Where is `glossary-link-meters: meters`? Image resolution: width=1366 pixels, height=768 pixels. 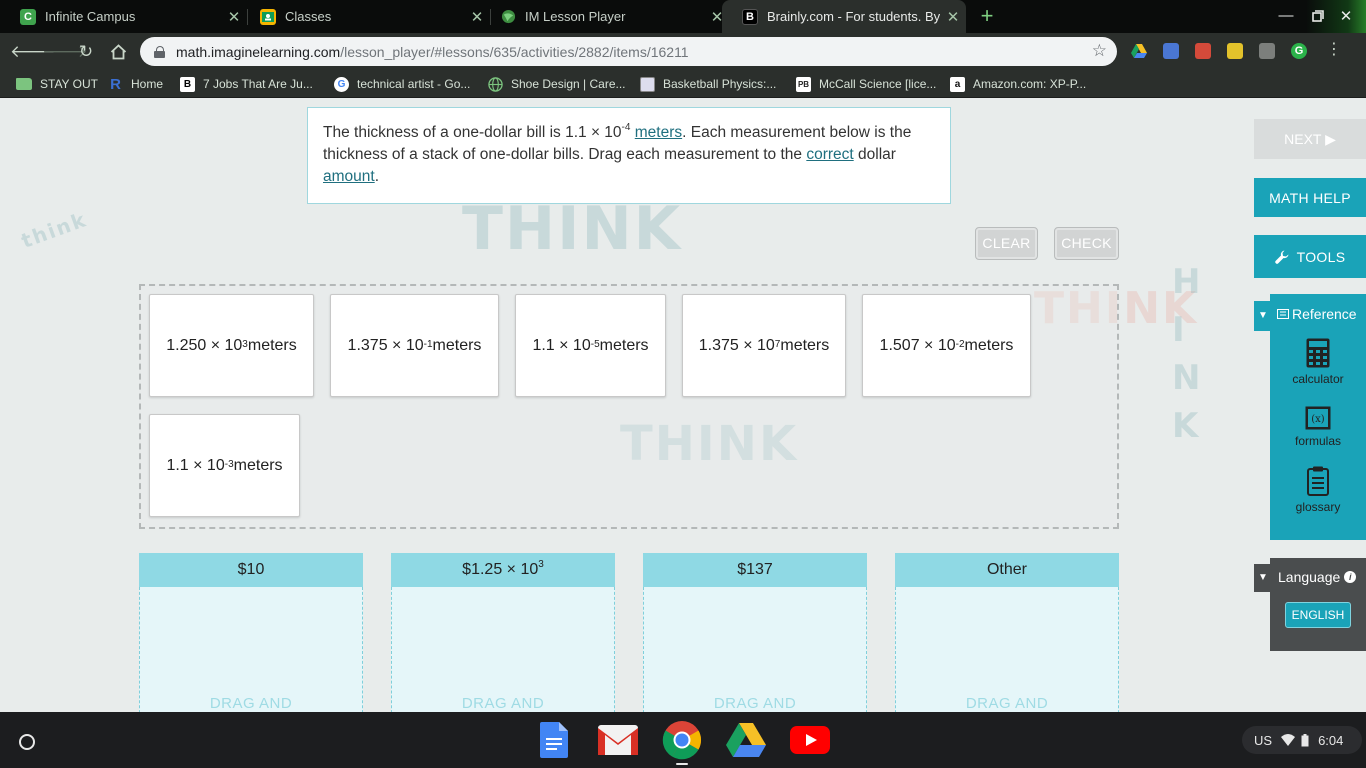 glossary-link-meters: meters is located at coordinates (658, 132).